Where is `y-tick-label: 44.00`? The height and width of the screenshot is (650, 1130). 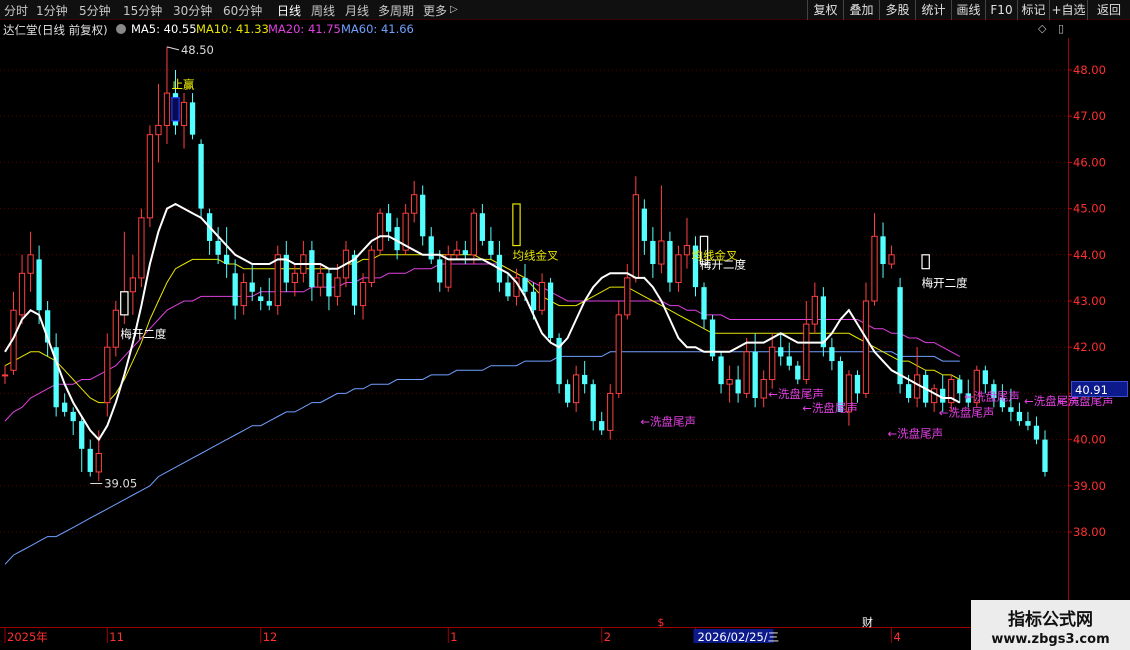
y-tick-label: 44.00 is located at coordinates (1089, 255).